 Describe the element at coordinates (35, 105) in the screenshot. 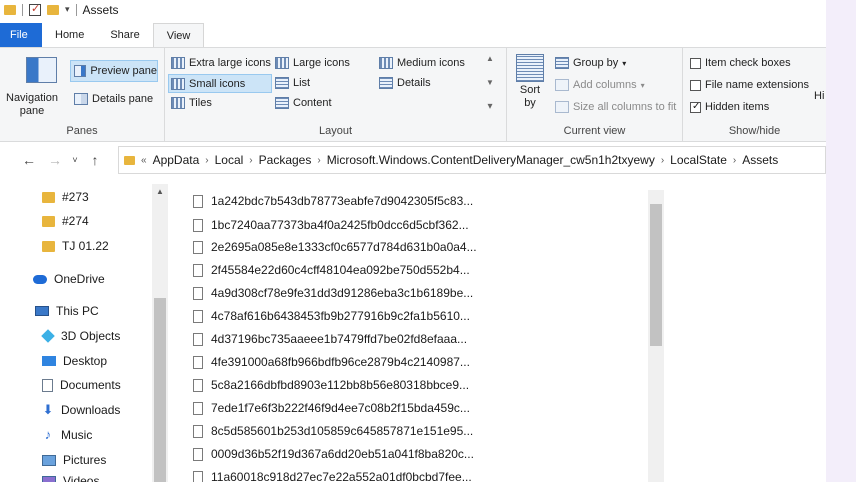

I see `navigation-pane-button: Navigation pane` at that location.